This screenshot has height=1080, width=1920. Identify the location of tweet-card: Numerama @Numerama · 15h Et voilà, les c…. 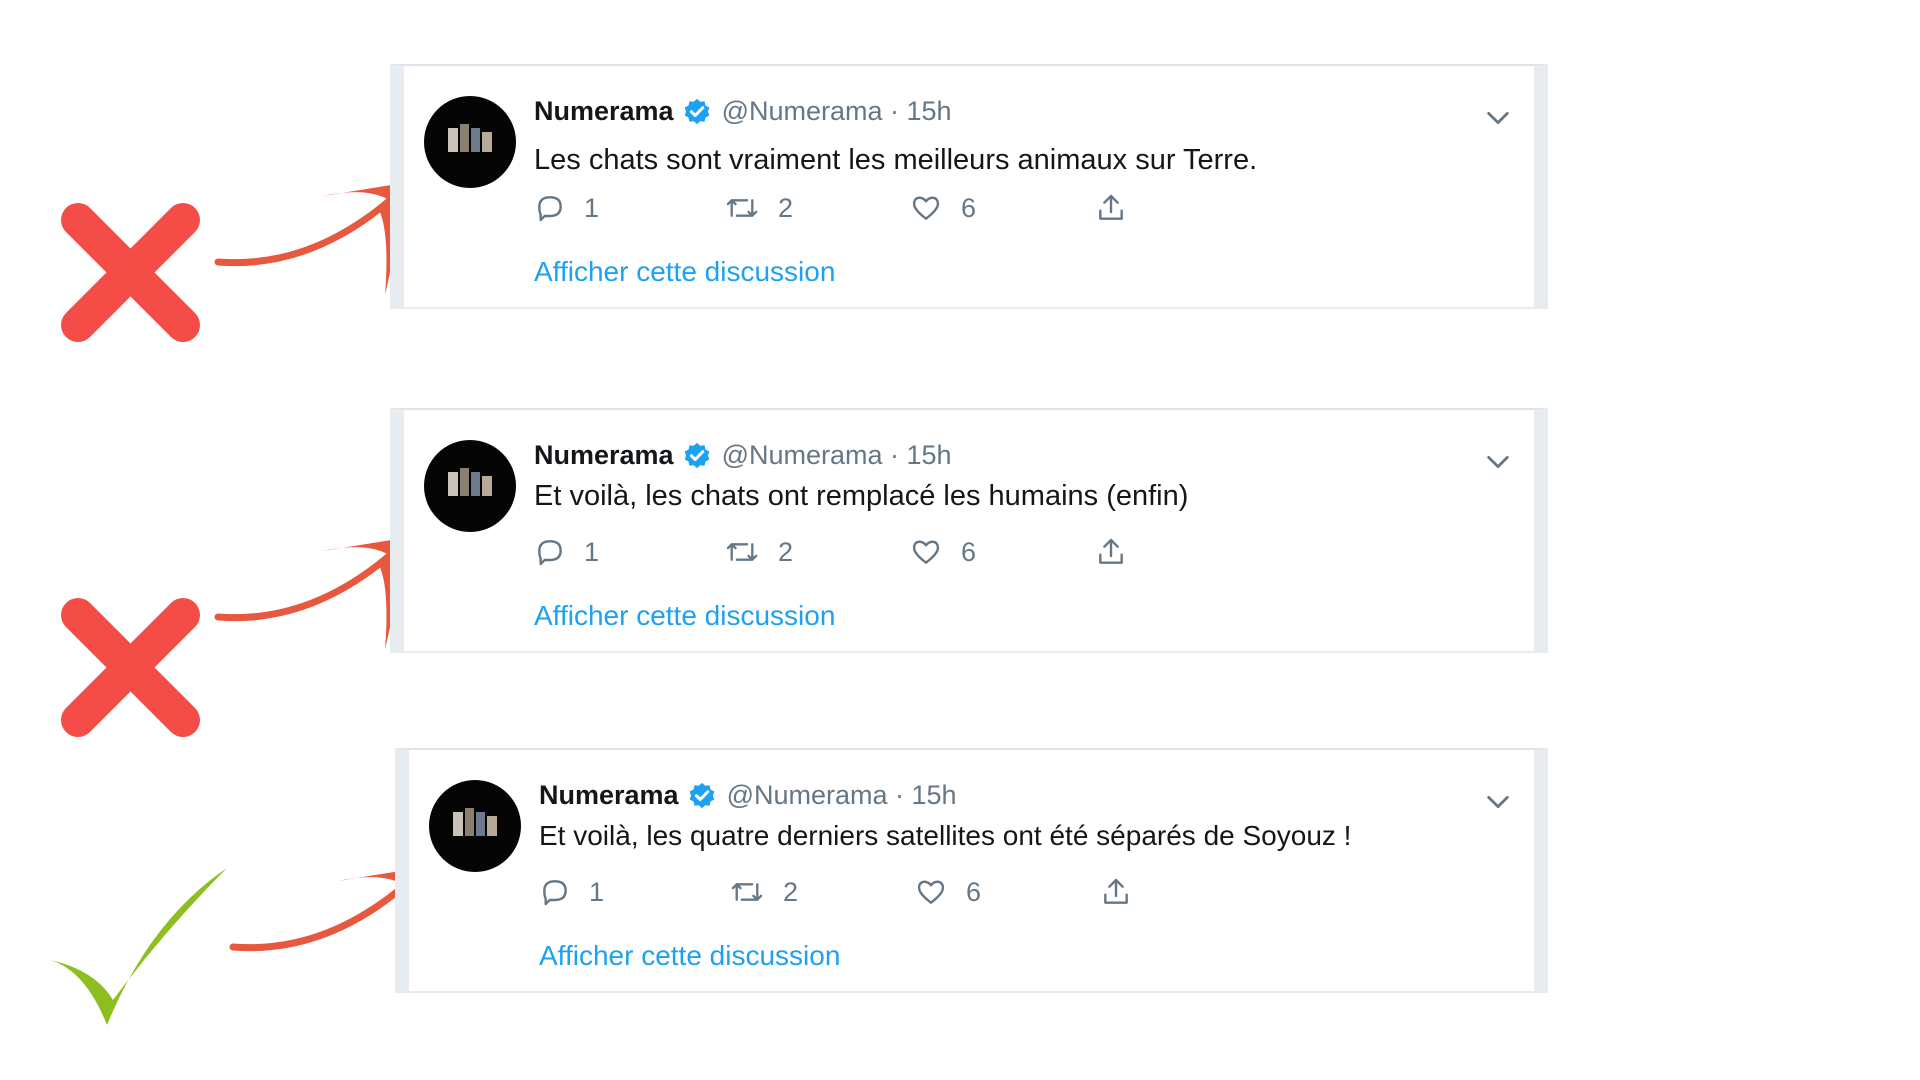
(969, 530).